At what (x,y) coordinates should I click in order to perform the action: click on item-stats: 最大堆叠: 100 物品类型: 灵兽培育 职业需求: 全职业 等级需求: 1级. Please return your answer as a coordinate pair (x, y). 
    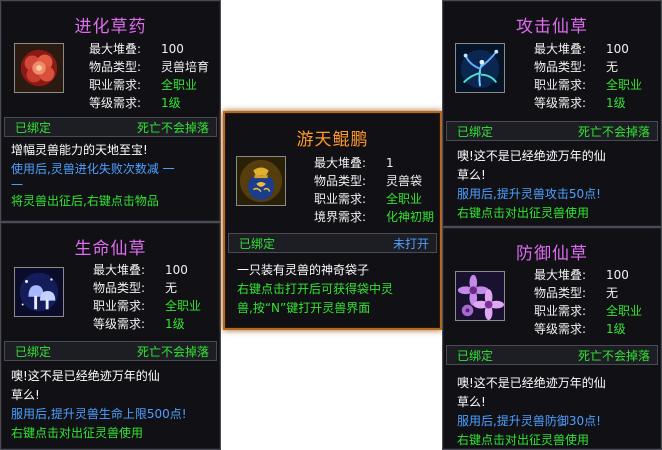
    Looking at the image, I should click on (149, 76).